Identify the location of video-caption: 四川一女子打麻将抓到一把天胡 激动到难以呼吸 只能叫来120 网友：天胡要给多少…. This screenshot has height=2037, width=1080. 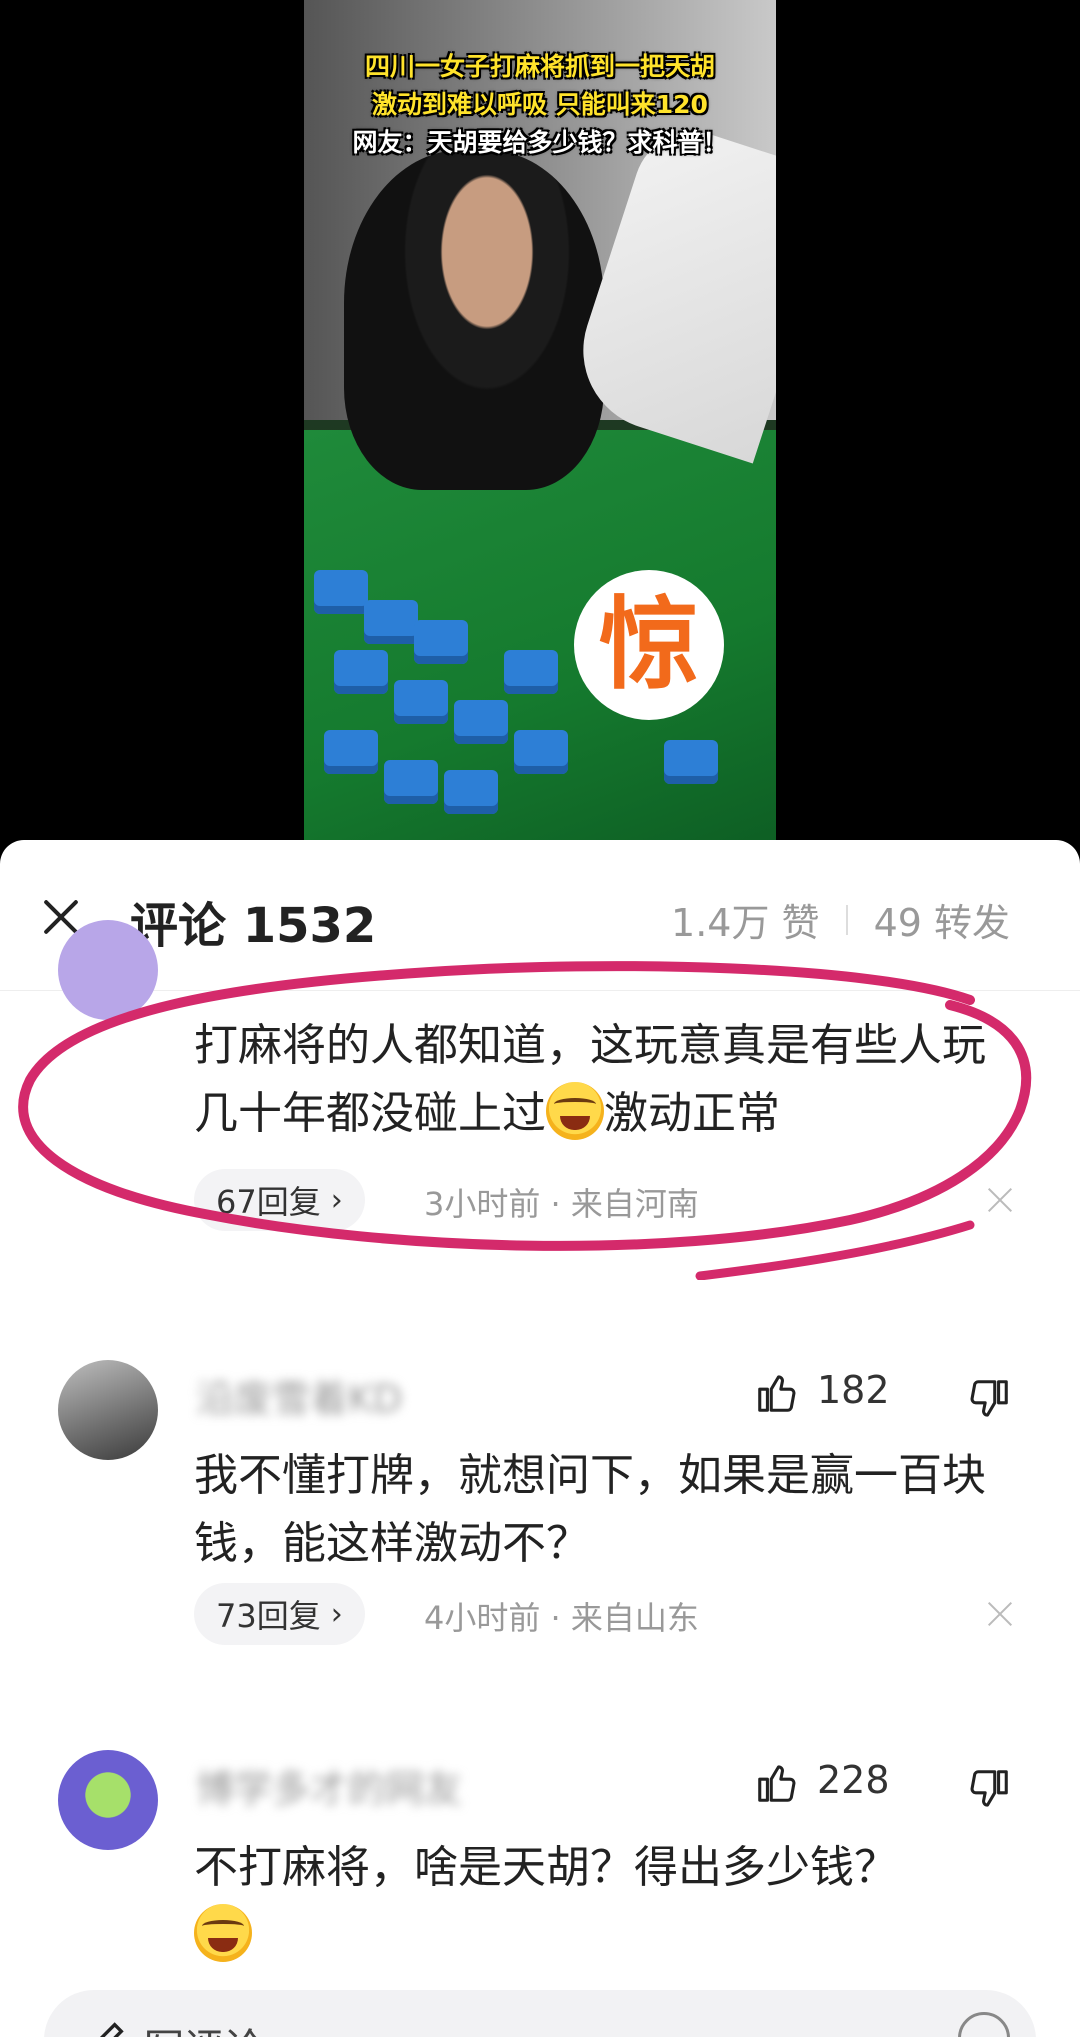
(540, 105).